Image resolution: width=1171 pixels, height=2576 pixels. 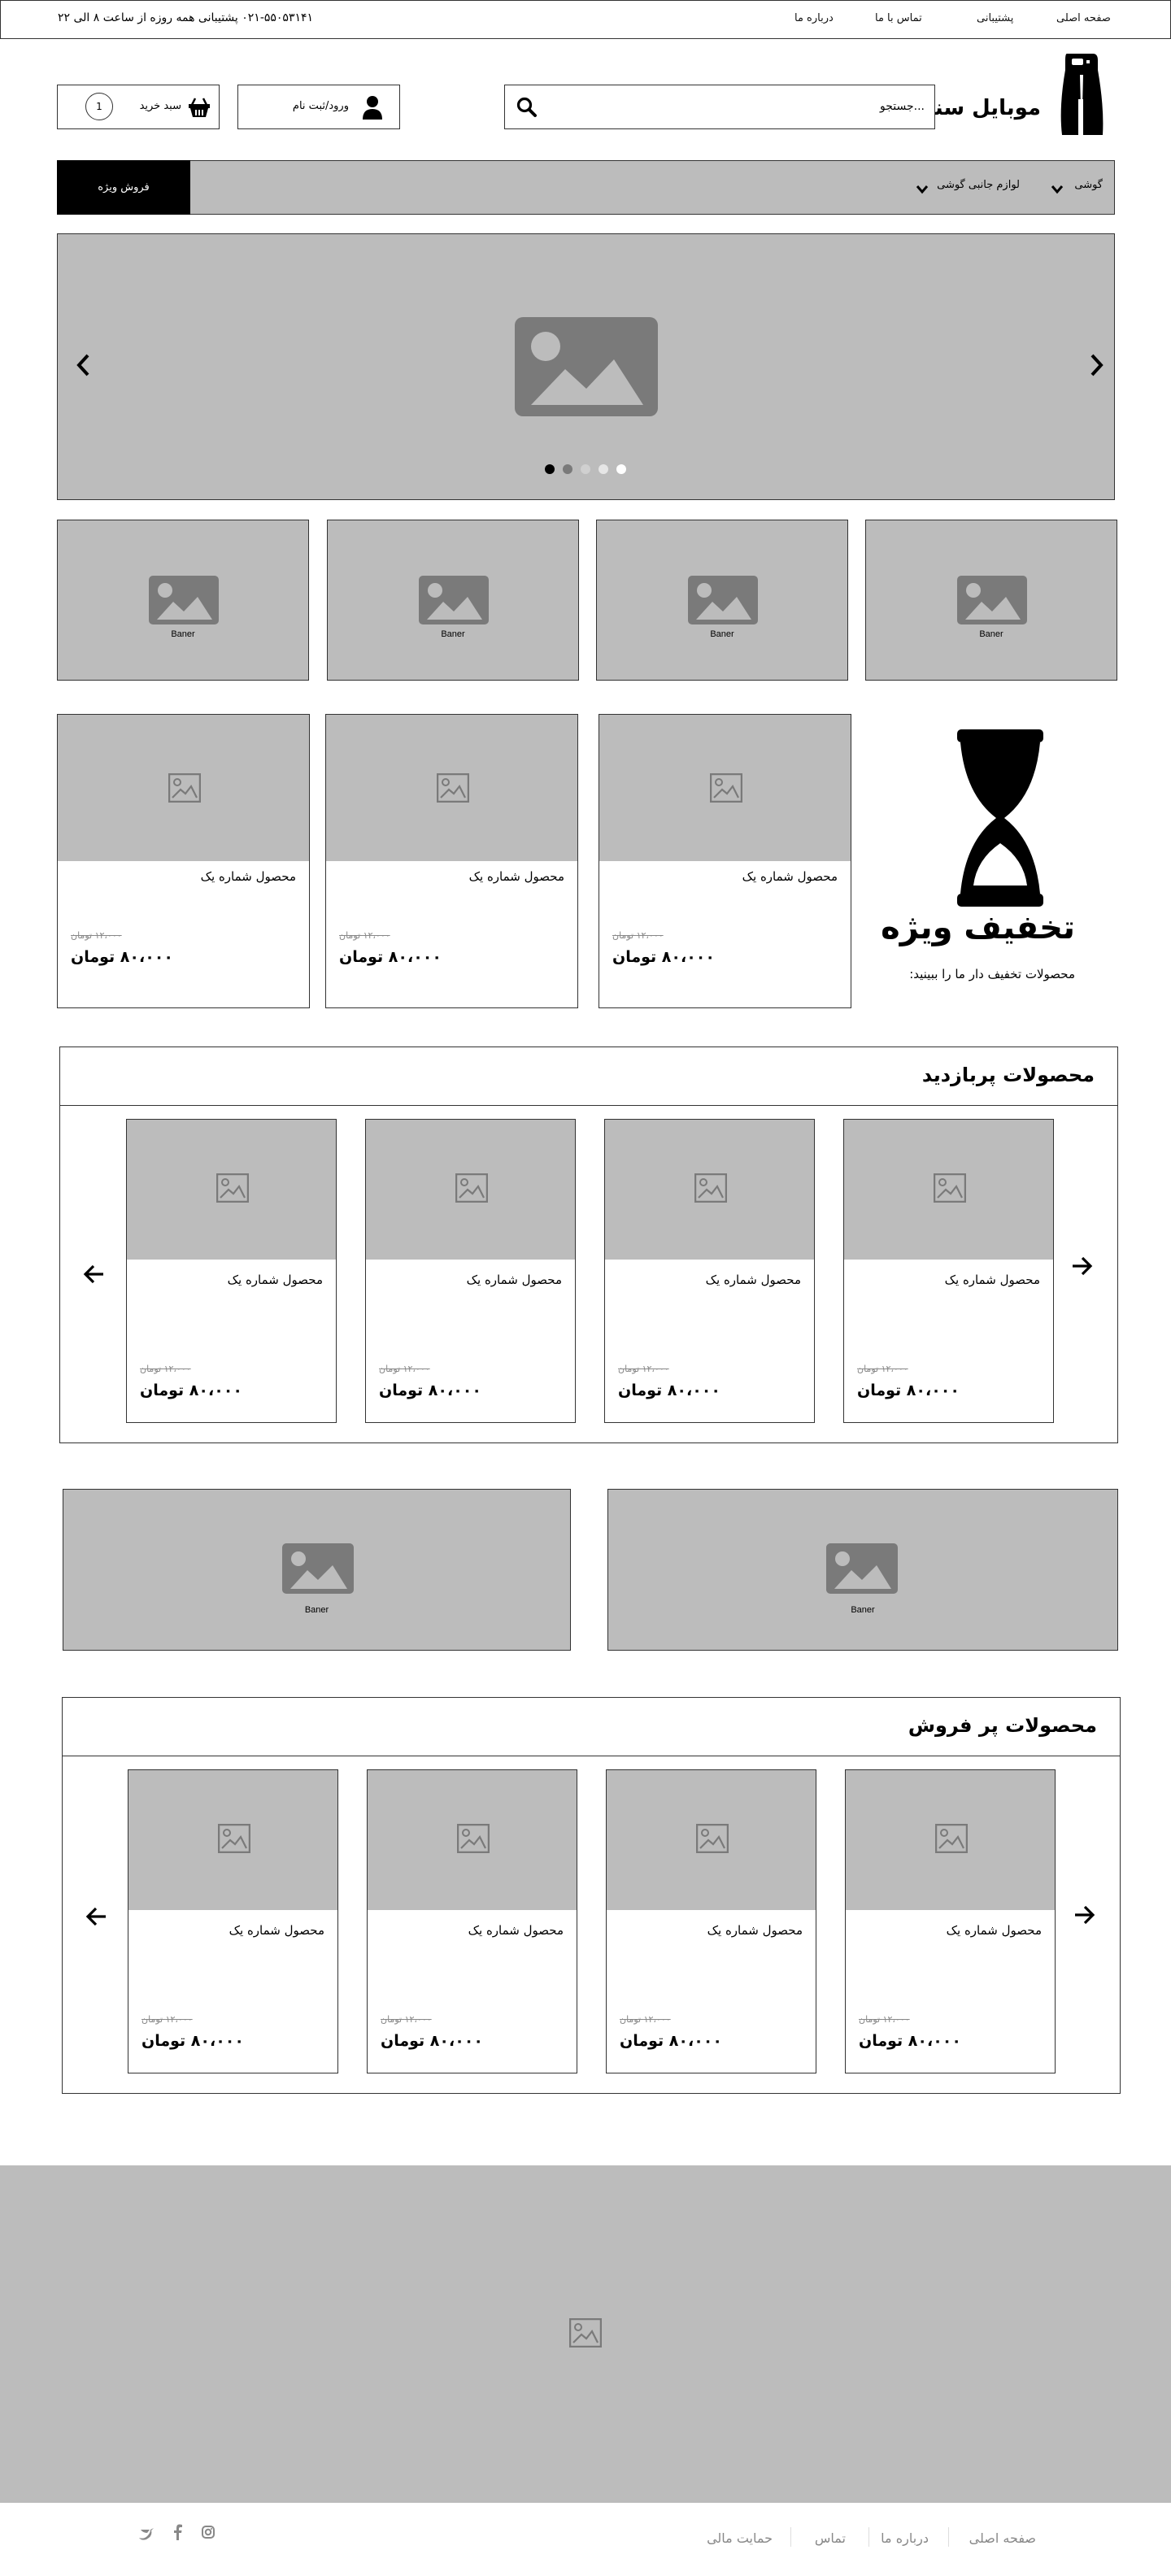 I want to click on user-icon, so click(x=373, y=109).